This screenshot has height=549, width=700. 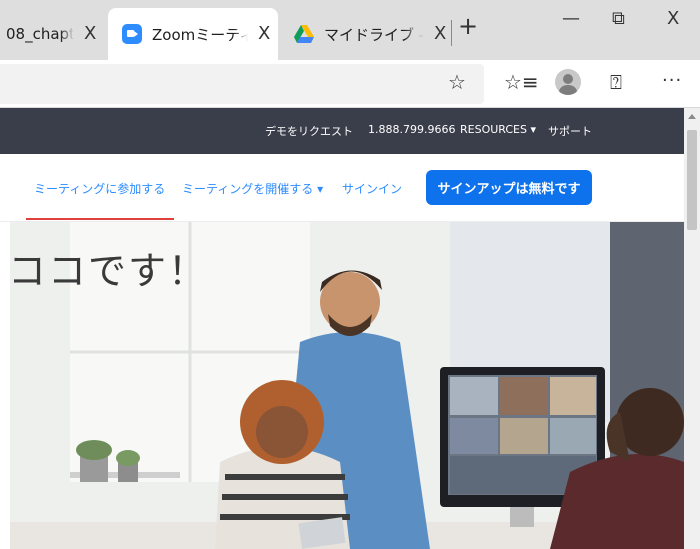 I want to click on avatar-body, so click(x=568, y=90).